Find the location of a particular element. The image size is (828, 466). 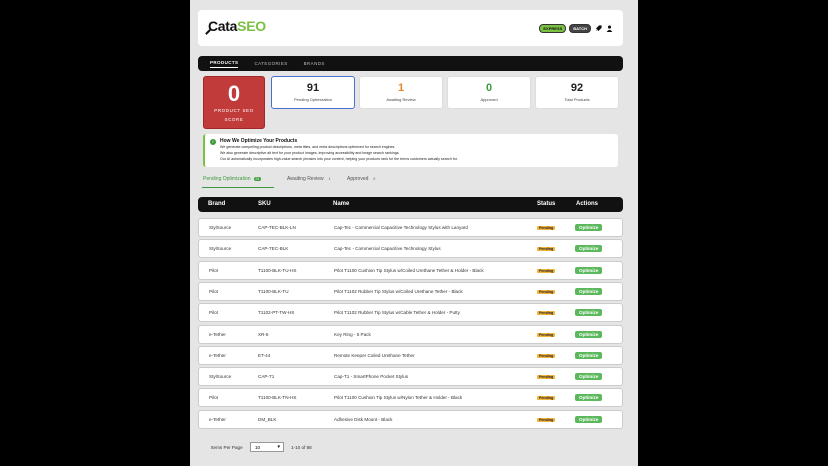

subtab-count: 0 is located at coordinates (374, 179).